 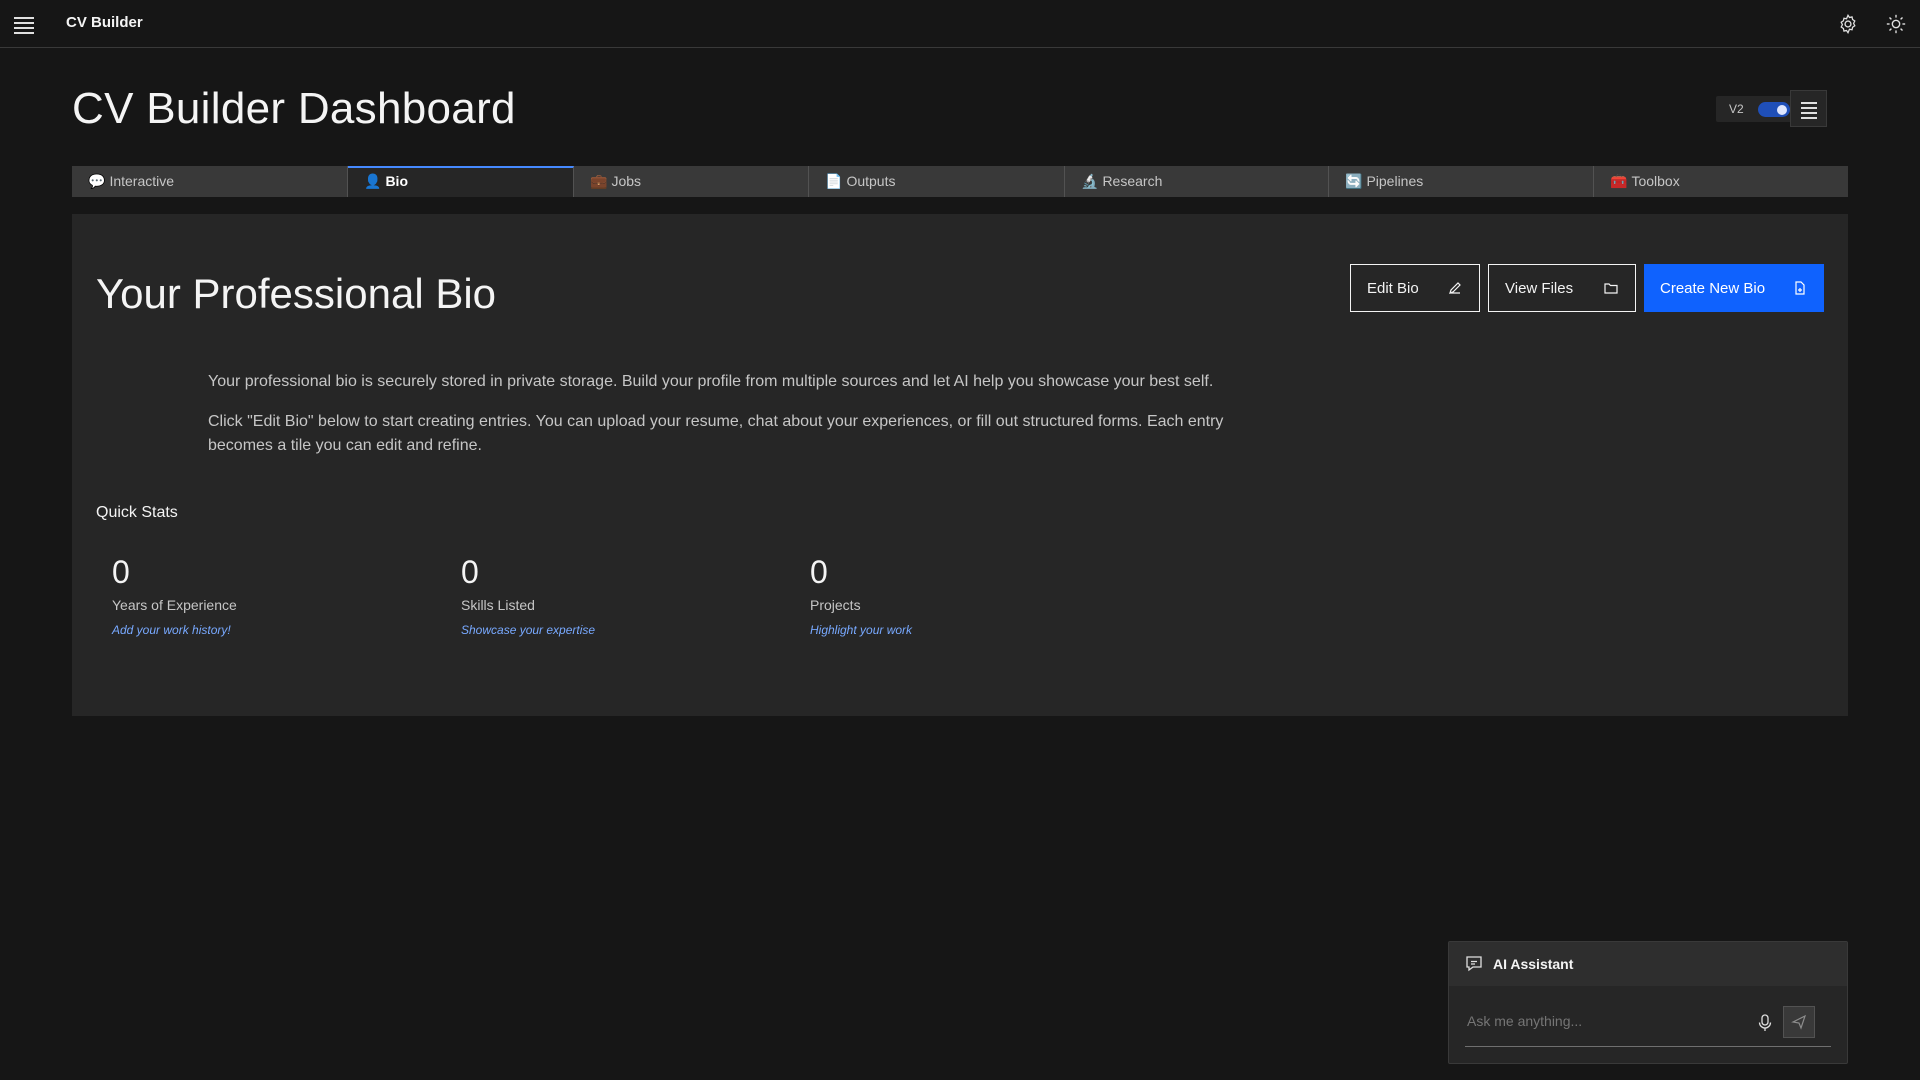 I want to click on person-icon: 👤, so click(x=373, y=181).